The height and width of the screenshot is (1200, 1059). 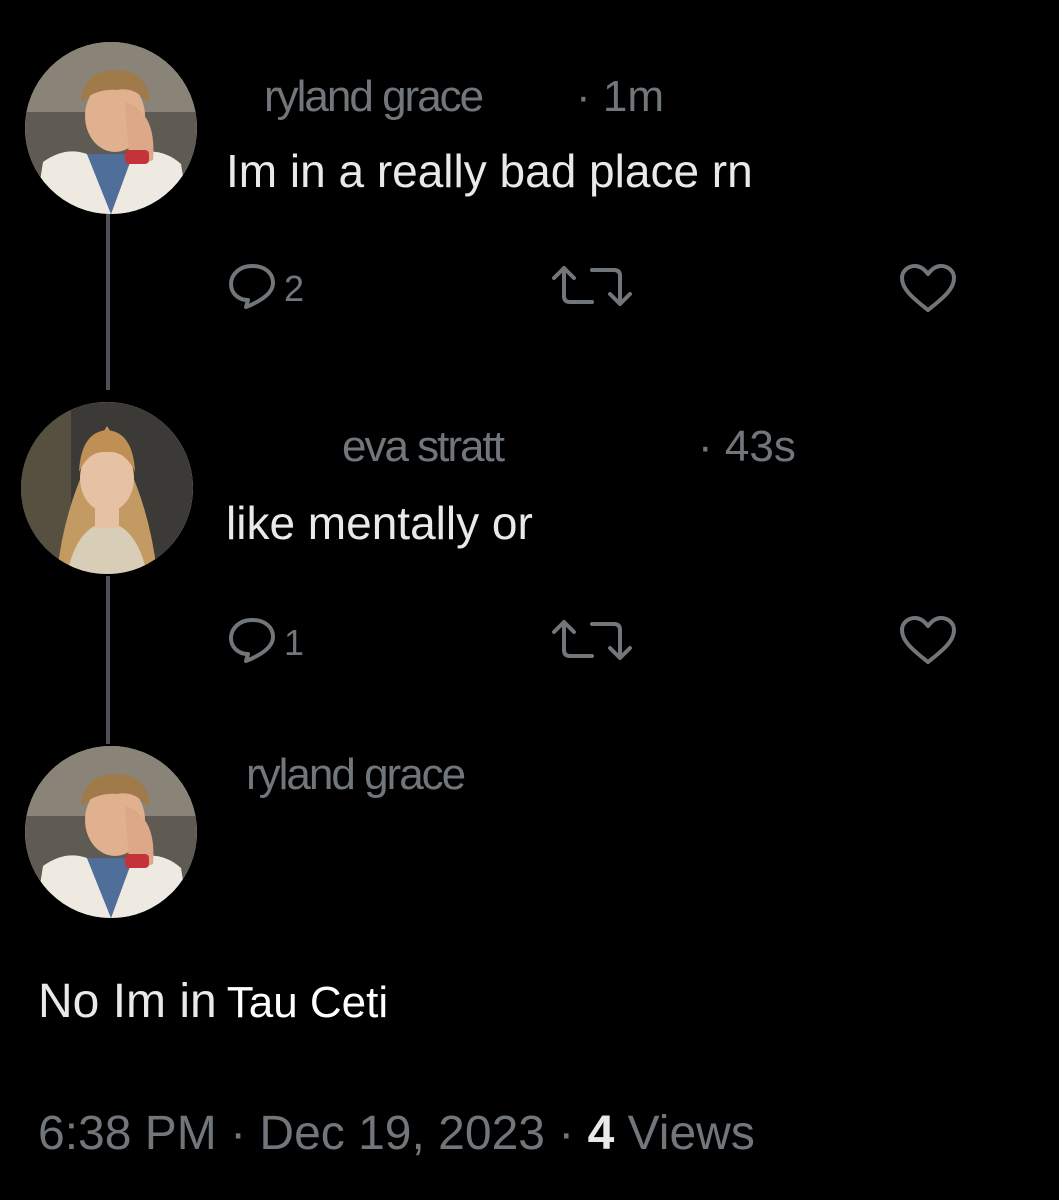 What do you see at coordinates (684, 1133) in the screenshot?
I see `post-3-views-label: Views` at bounding box center [684, 1133].